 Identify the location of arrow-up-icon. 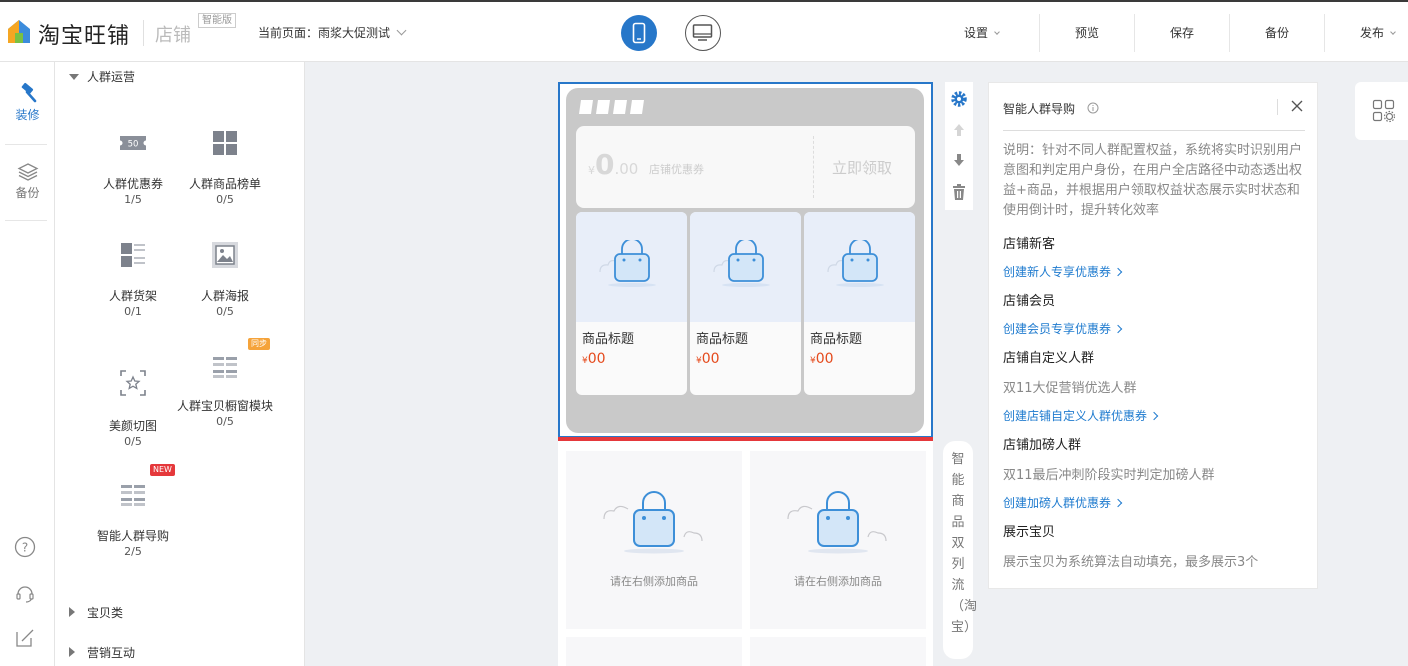
(959, 130).